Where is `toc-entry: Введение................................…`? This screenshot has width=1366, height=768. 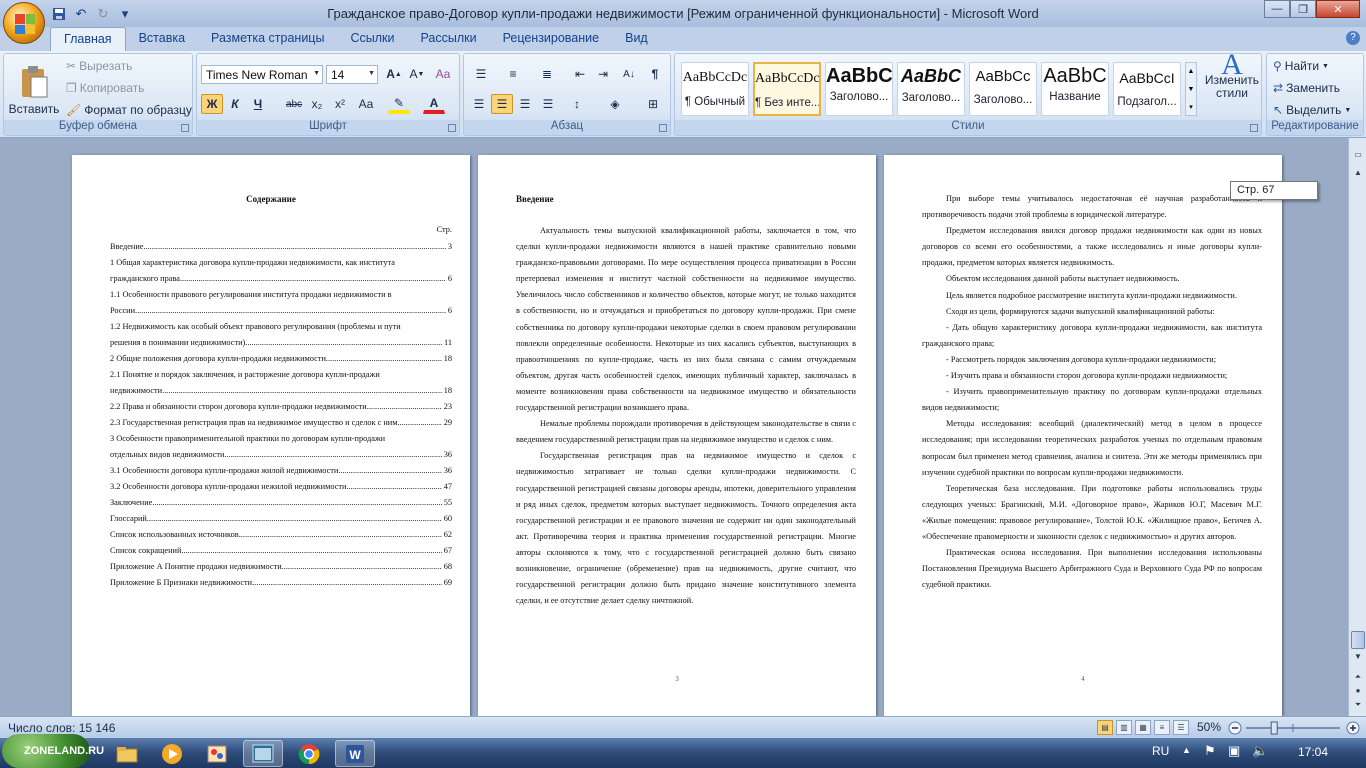 toc-entry: Введение................................… is located at coordinates (281, 247).